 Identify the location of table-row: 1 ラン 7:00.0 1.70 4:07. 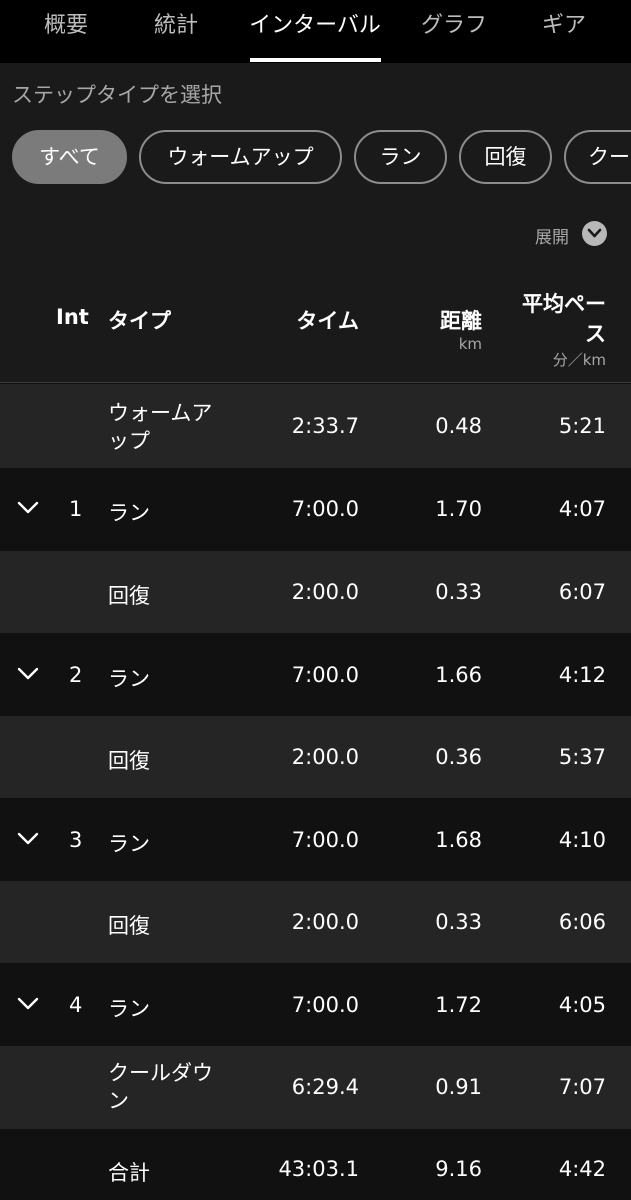
(315, 509).